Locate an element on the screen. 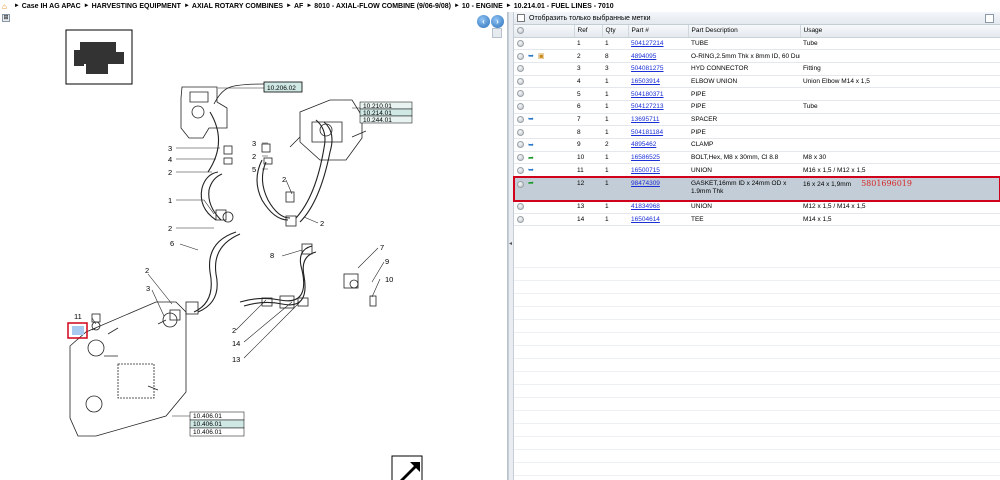  part-number-link: 504127214 is located at coordinates (647, 43).